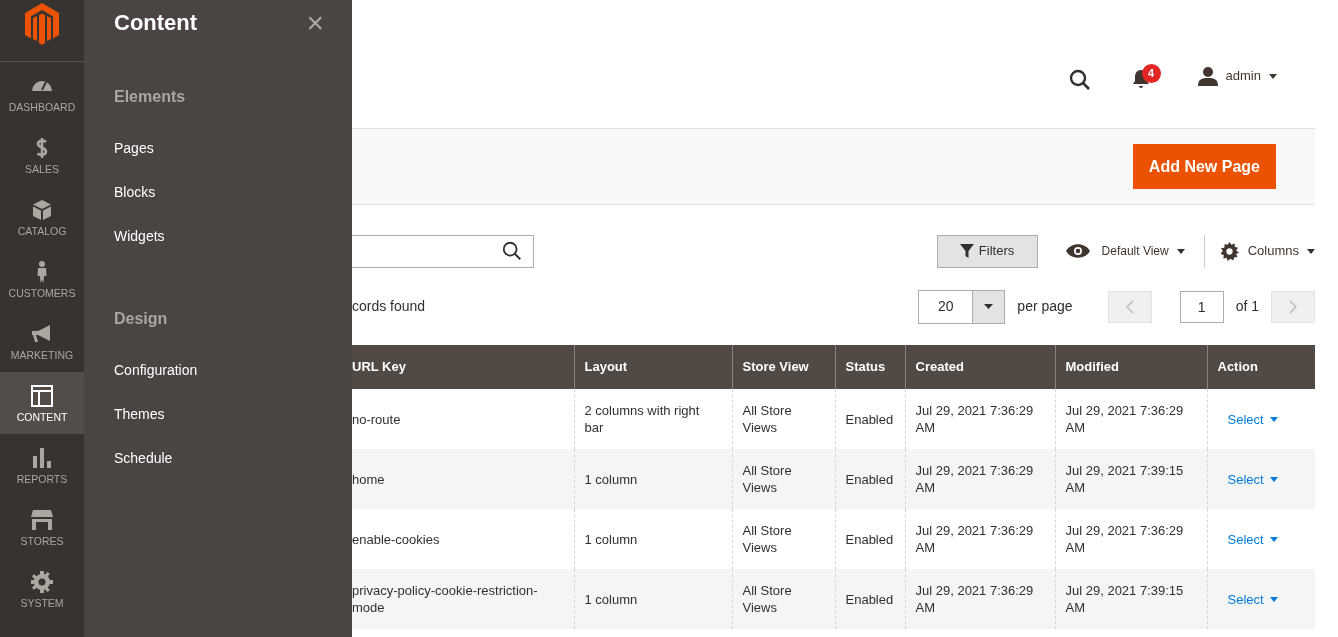  What do you see at coordinates (1077, 251) in the screenshot?
I see `eye-icon` at bounding box center [1077, 251].